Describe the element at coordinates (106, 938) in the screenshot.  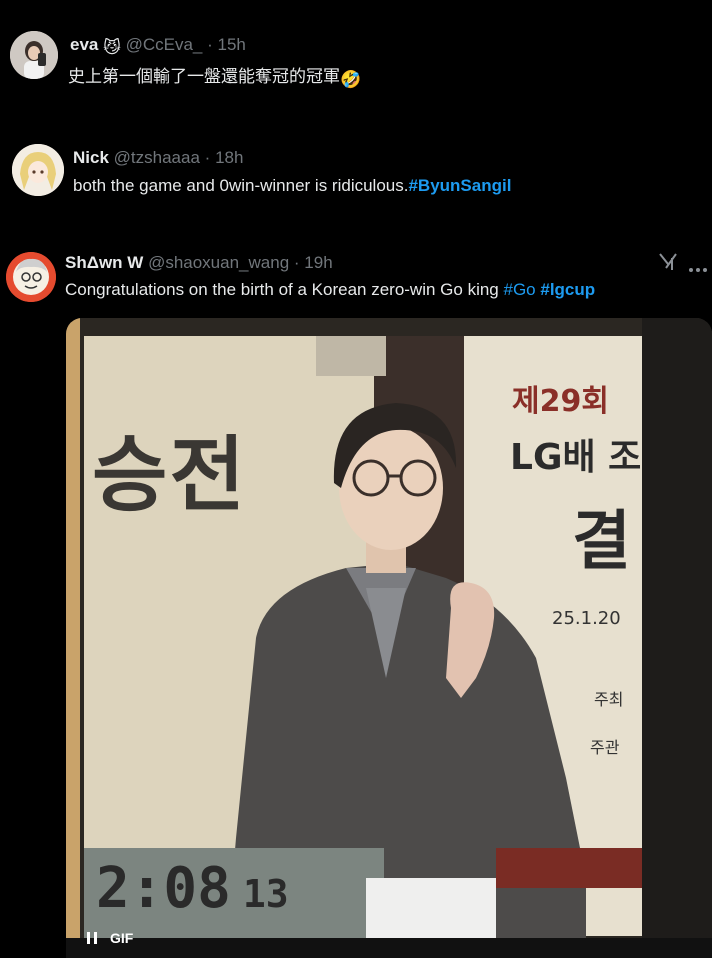
I see `gif-controls: GIF` at that location.